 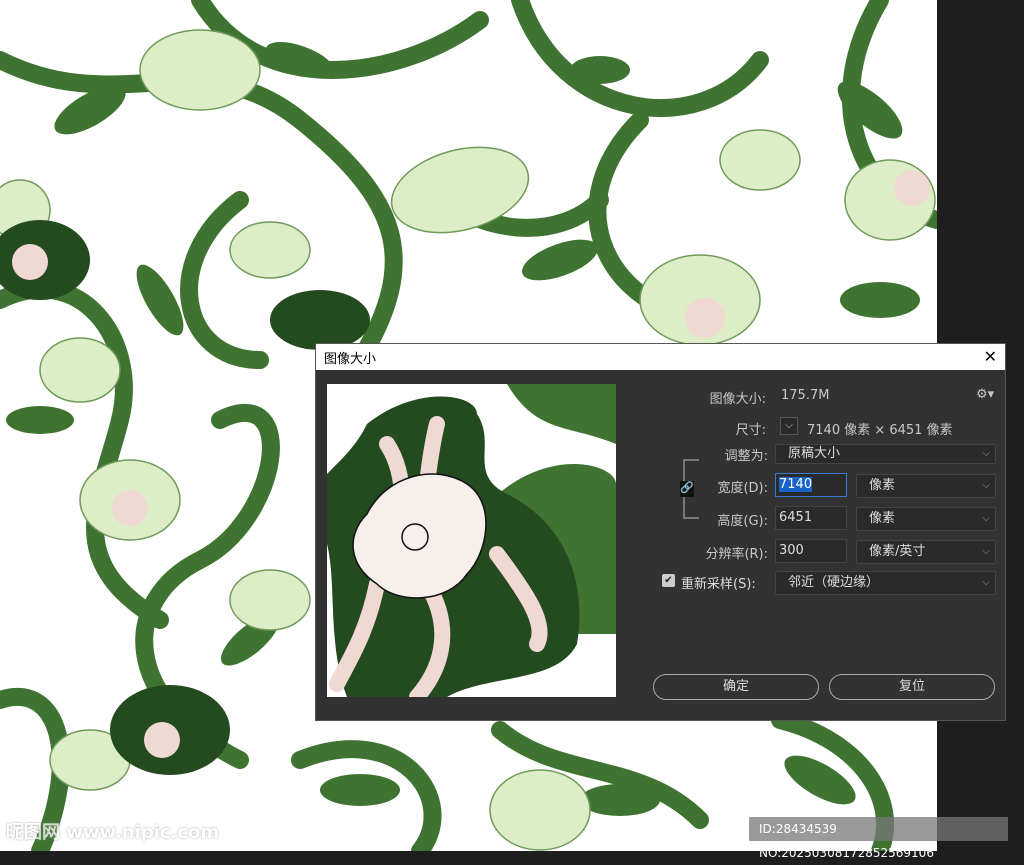 I want to click on height-label: 高度(G):, so click(x=742, y=521).